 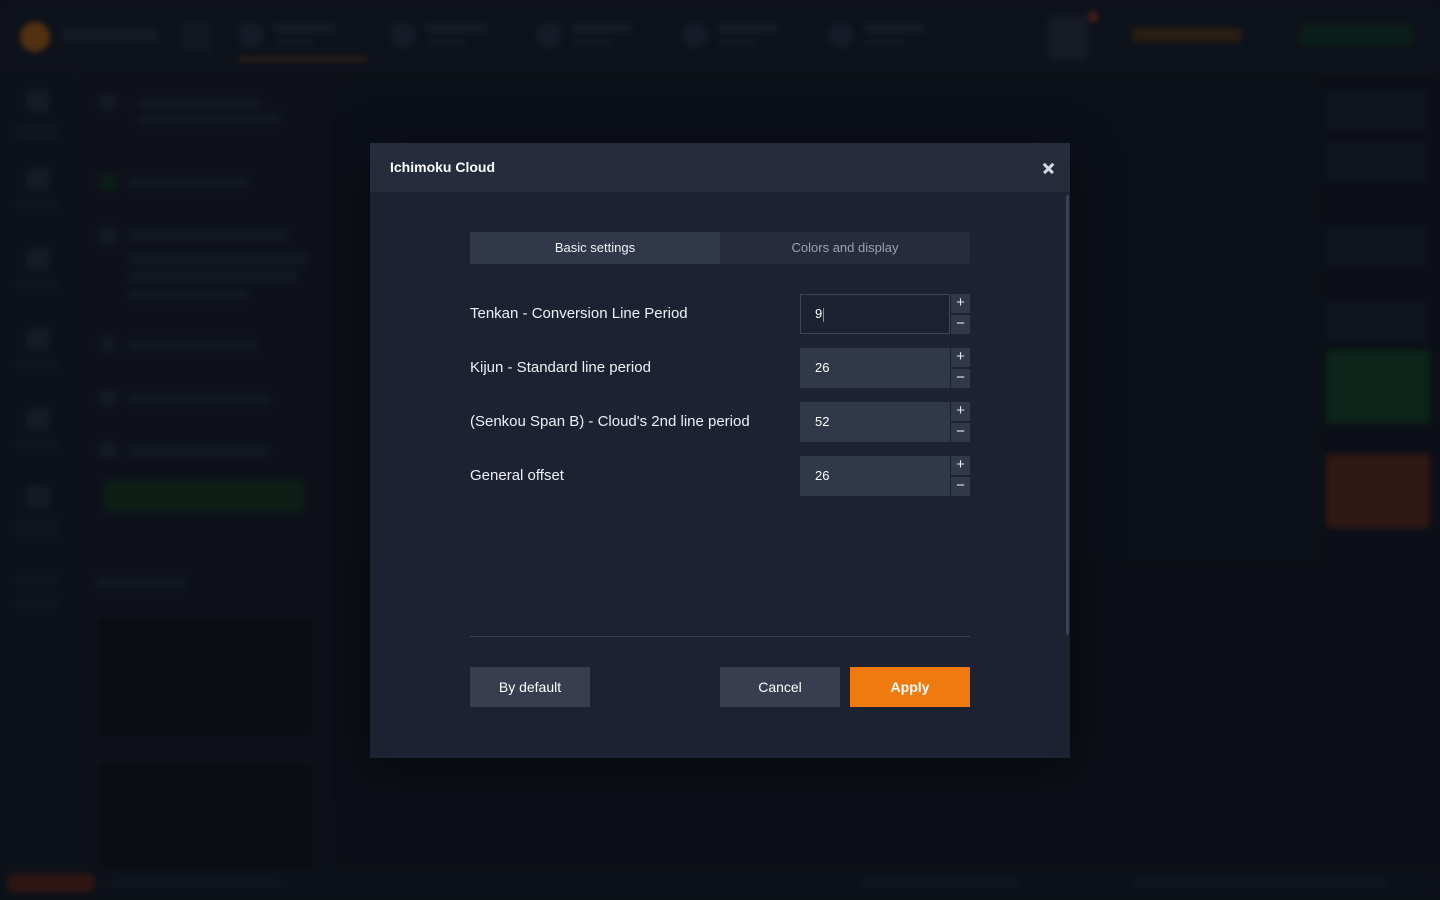 I want to click on field-row-tenkan: Tenkan - Conversion Line Period 9 + −, so click(x=720, y=314).